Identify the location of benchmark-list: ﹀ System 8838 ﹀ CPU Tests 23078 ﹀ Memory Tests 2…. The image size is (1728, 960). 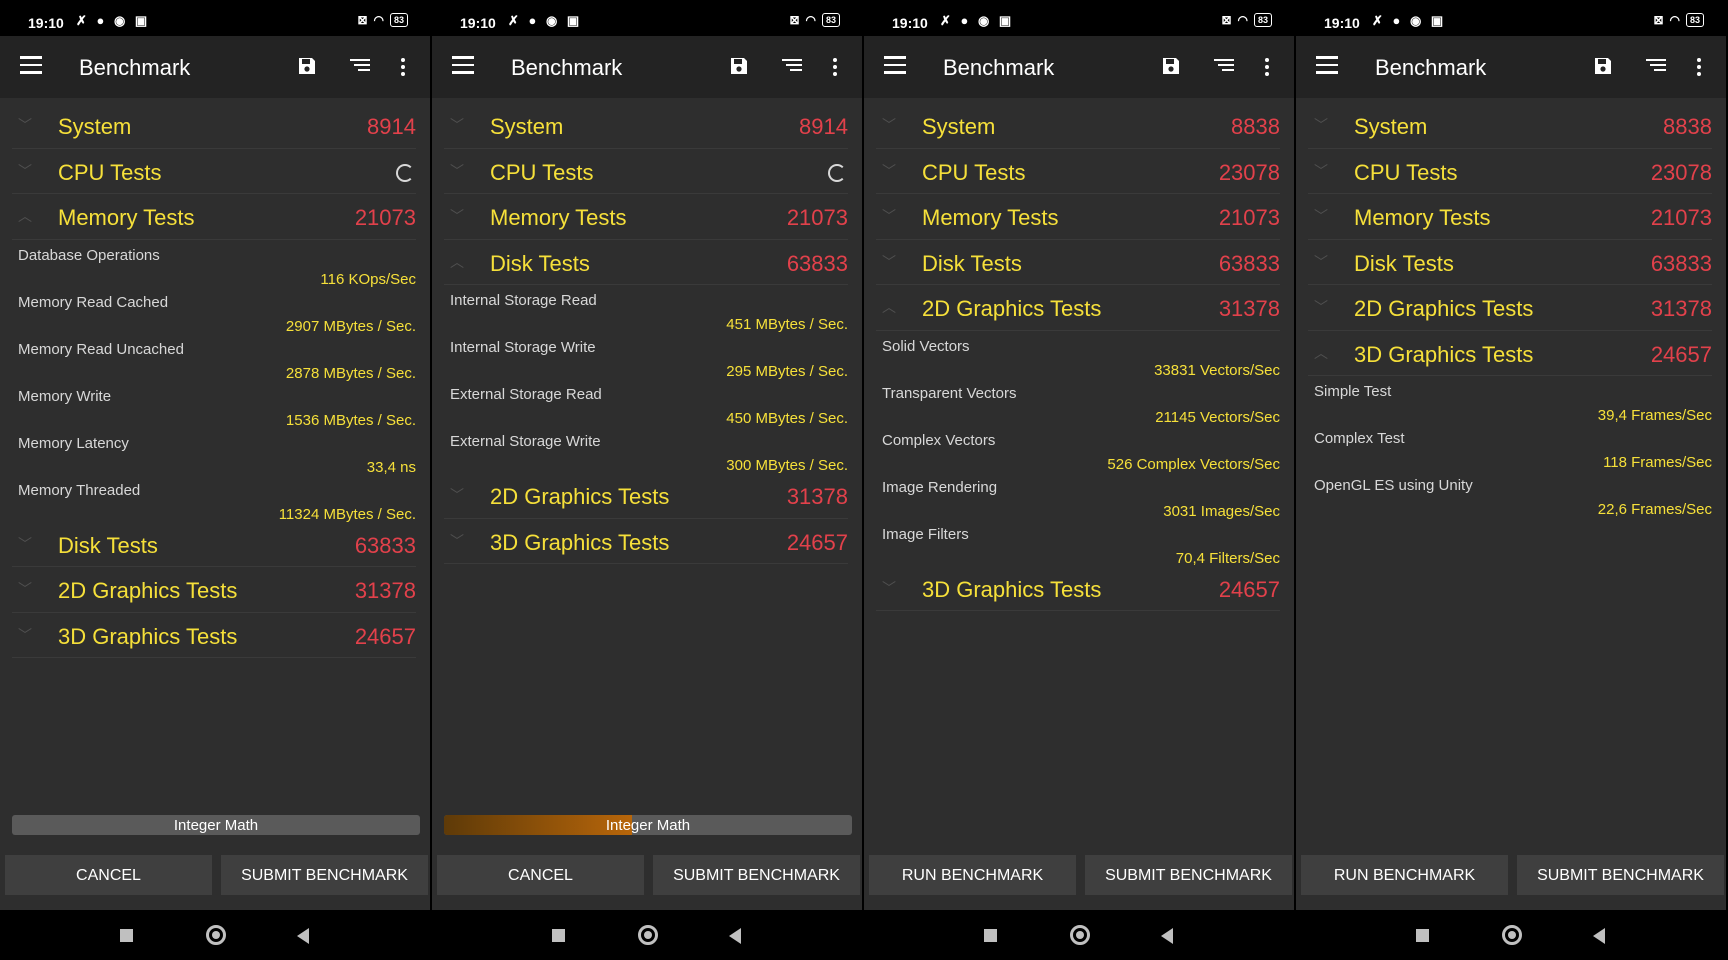
(1079, 357).